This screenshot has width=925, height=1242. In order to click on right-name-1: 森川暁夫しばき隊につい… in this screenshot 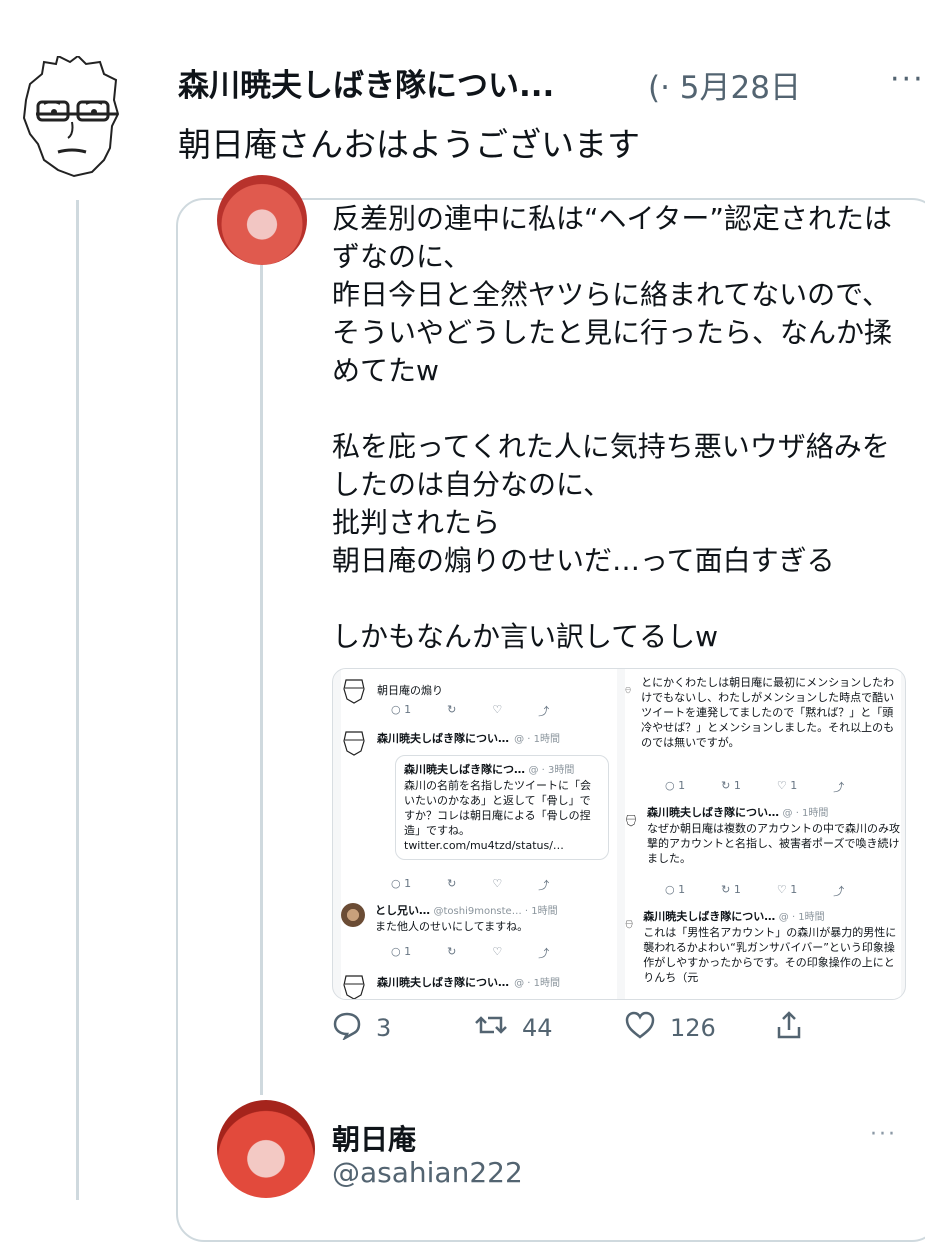, I will do `click(713, 812)`.